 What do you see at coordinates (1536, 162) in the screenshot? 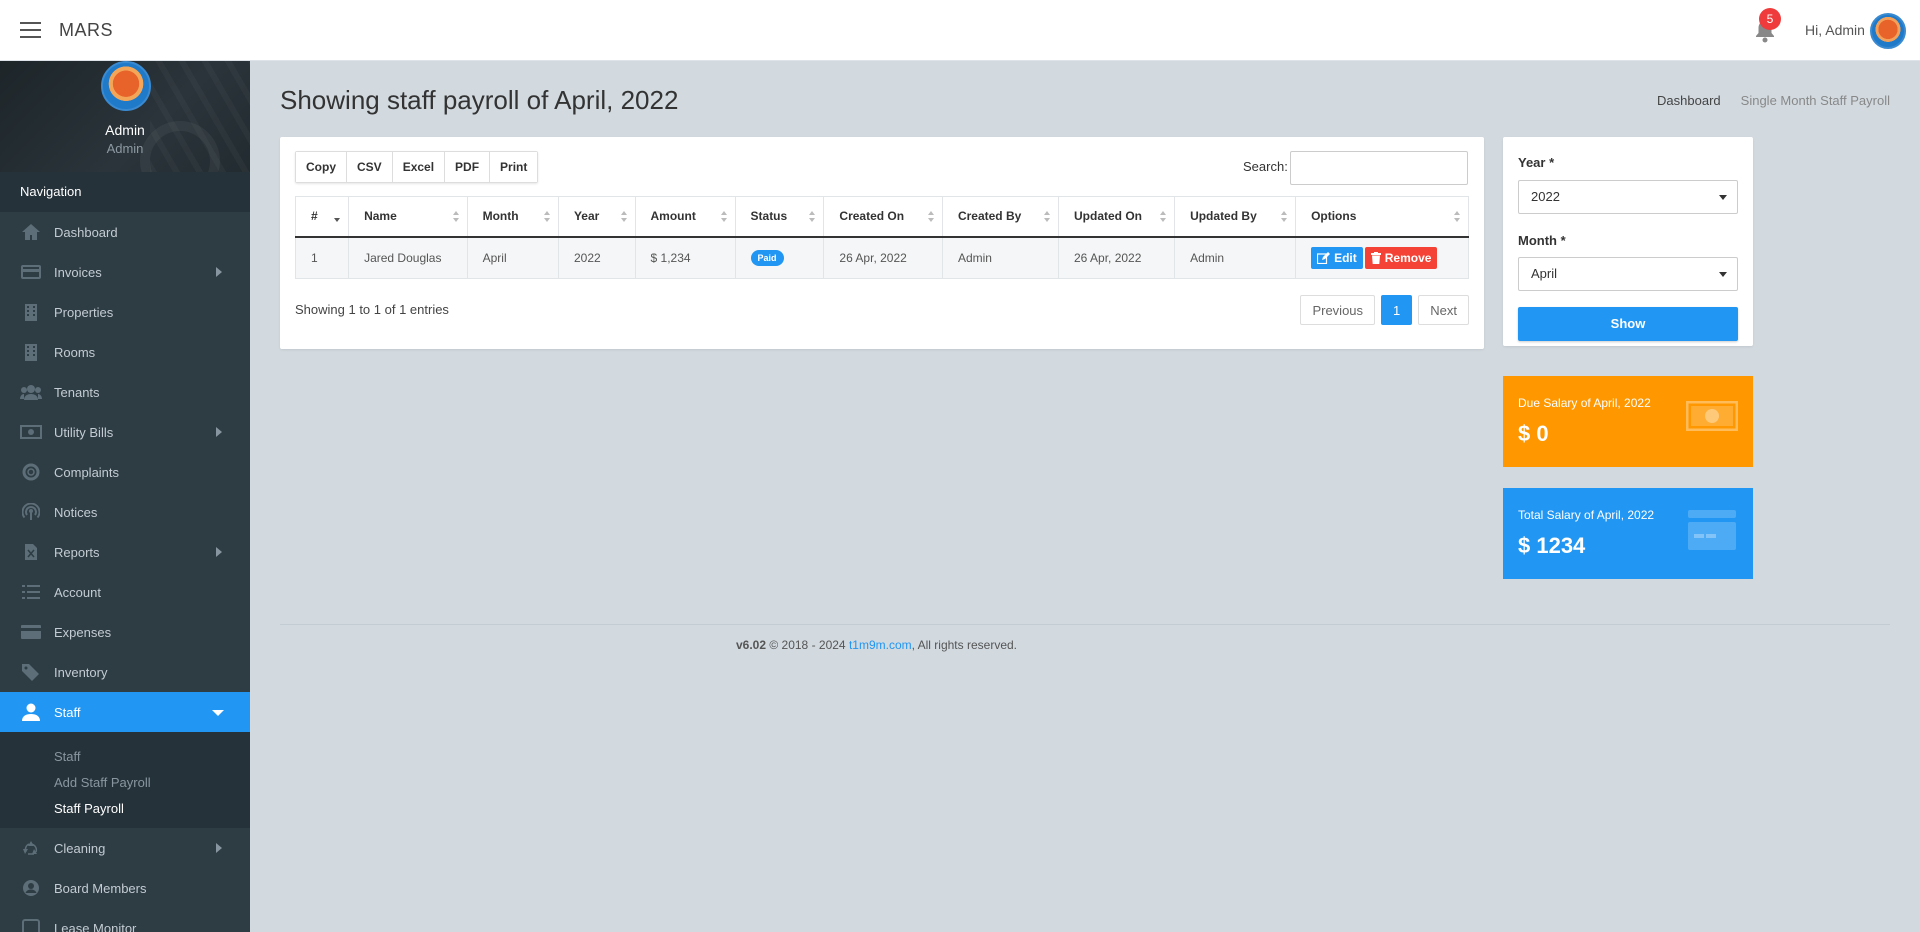
I see `year-label: Year *` at bounding box center [1536, 162].